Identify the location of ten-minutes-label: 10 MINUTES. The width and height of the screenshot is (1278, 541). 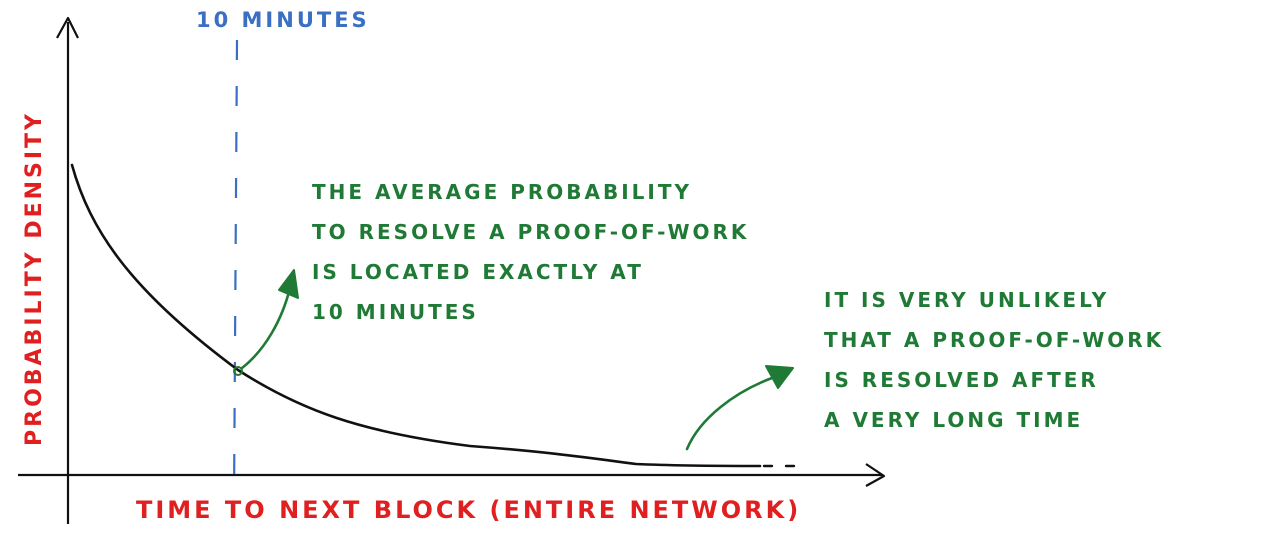
(283, 20).